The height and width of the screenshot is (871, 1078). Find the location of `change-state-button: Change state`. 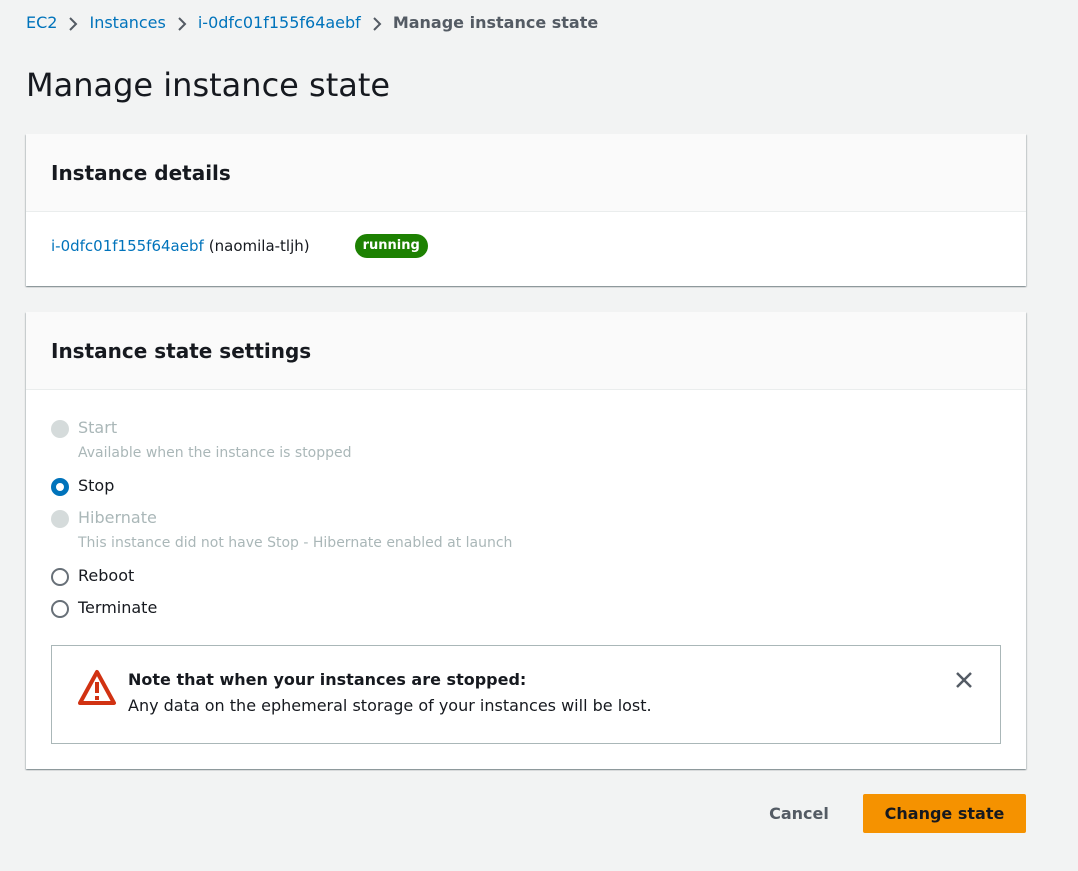

change-state-button: Change state is located at coordinates (944, 813).